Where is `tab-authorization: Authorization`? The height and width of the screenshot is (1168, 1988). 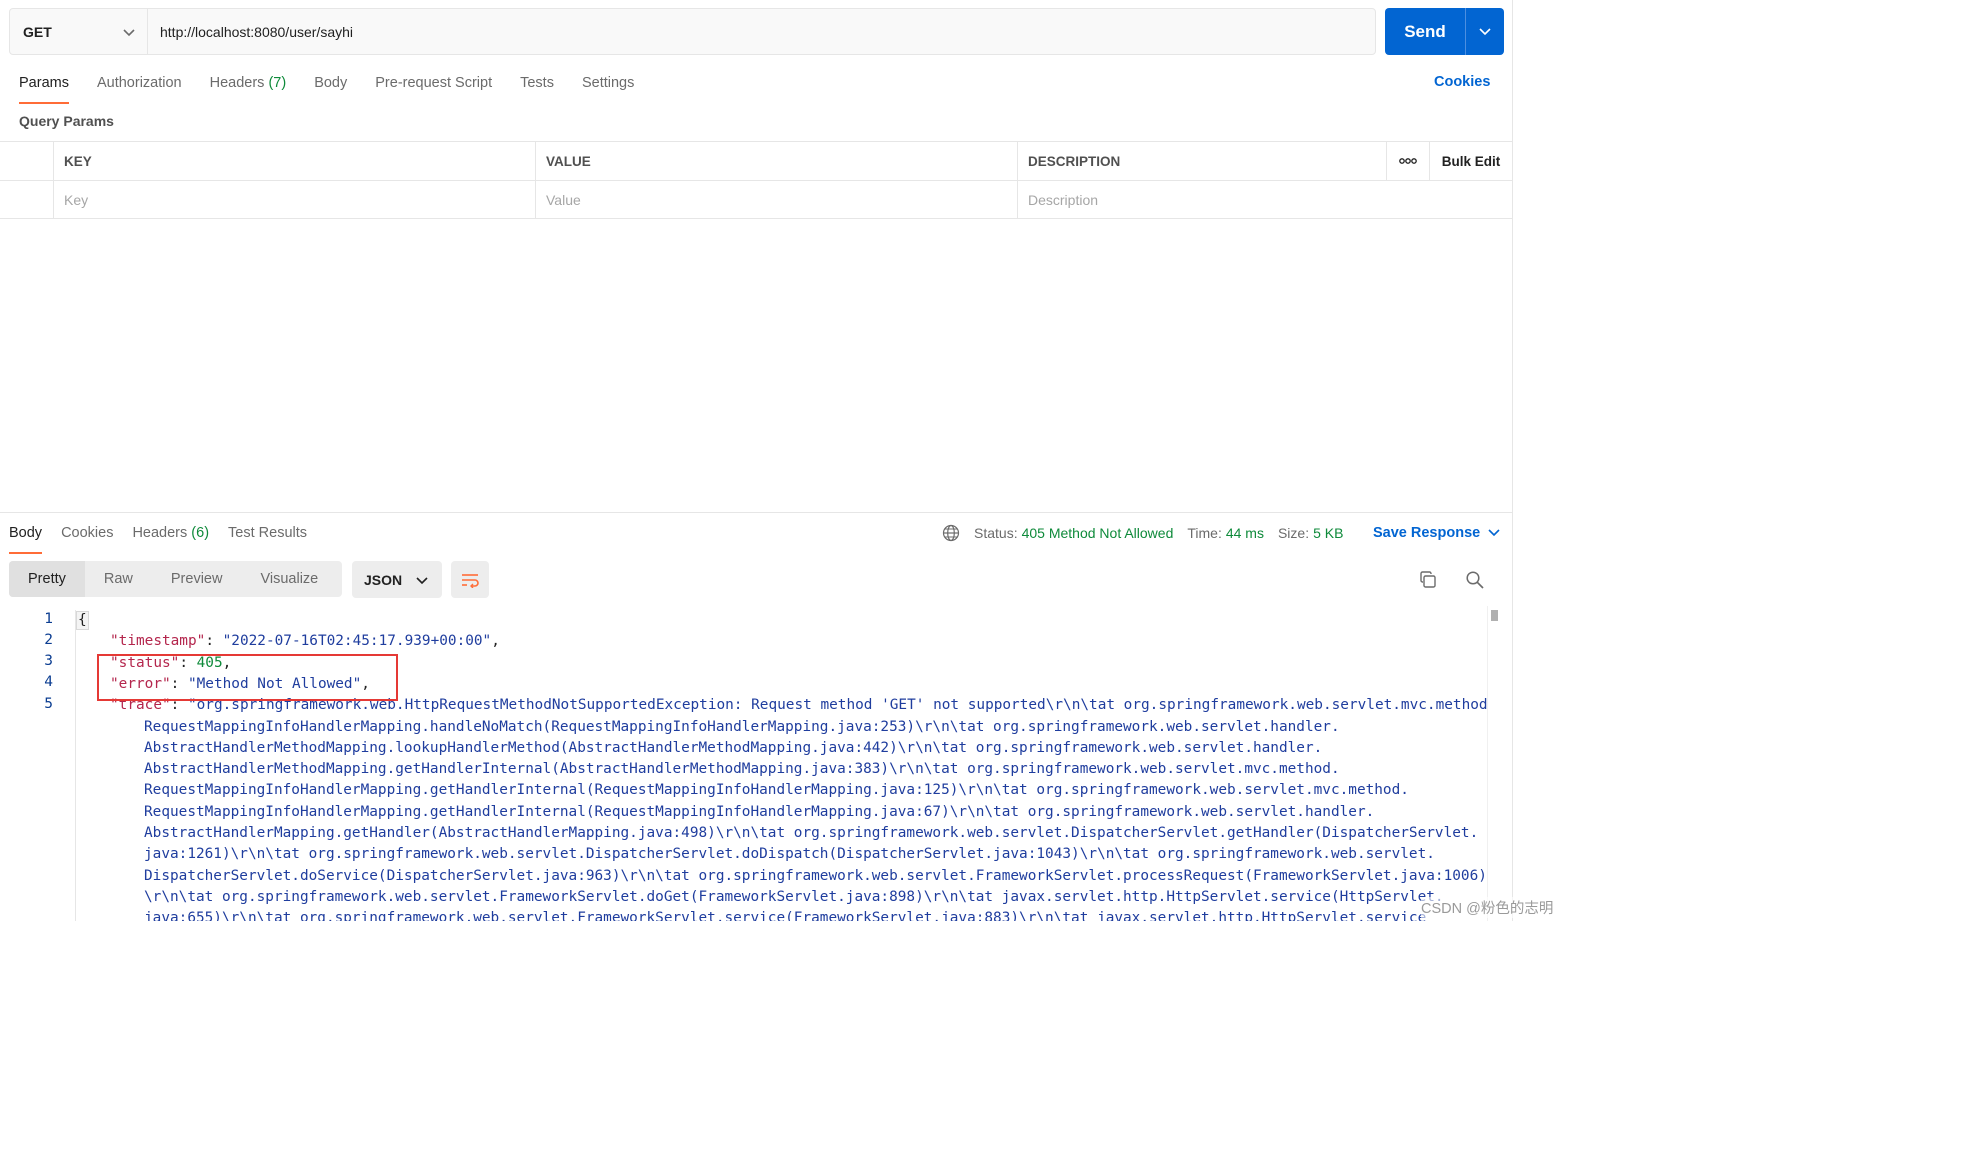 tab-authorization: Authorization is located at coordinates (139, 87).